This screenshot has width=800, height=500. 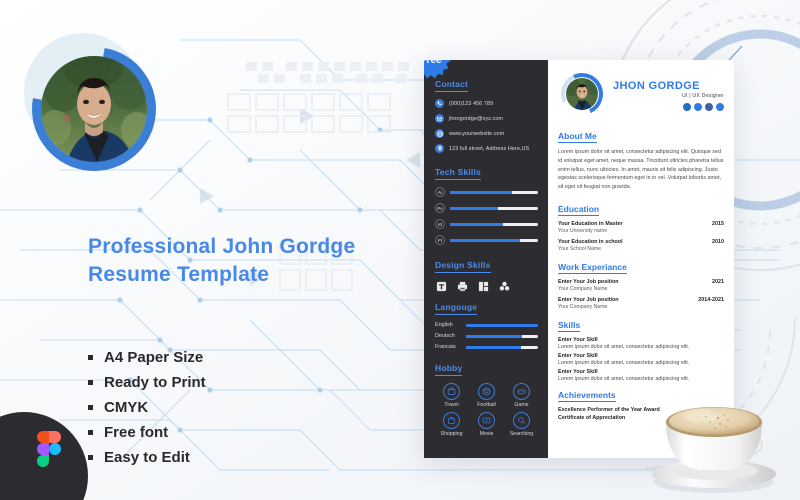 What do you see at coordinates (702, 95) in the screenshot?
I see `profile-role: UI | UX Designer` at bounding box center [702, 95].